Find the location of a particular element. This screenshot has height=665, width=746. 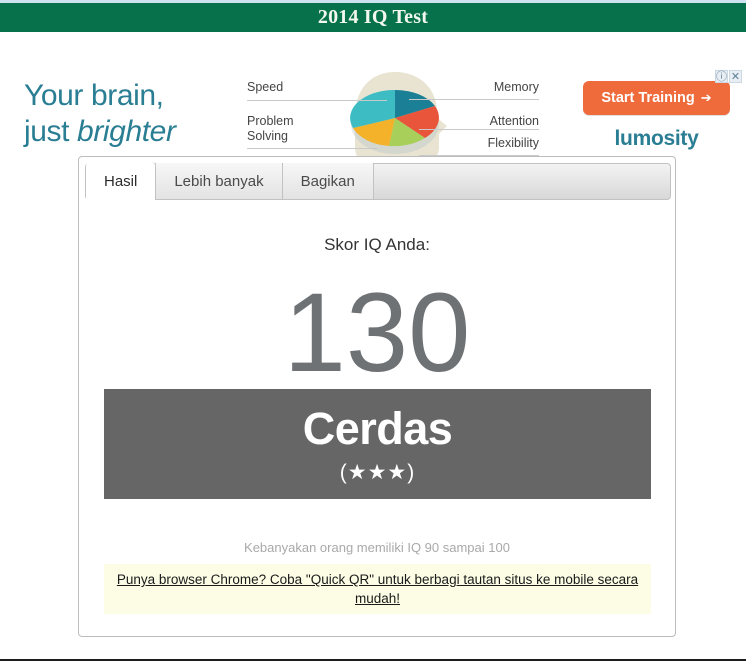

page-header-bar: 2014 IQ Test is located at coordinates (373, 17).